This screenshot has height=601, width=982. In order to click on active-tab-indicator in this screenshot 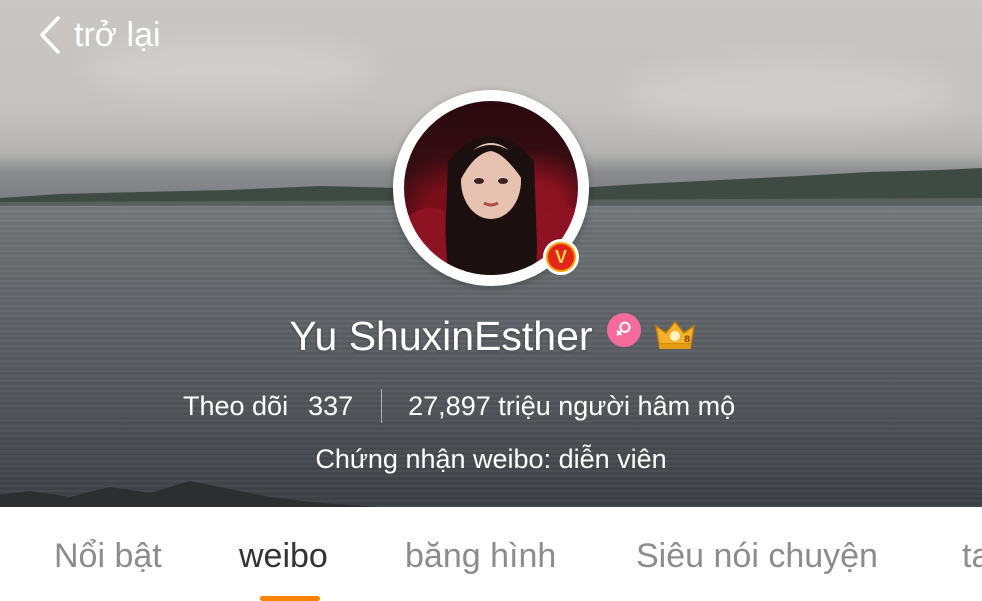, I will do `click(290, 598)`.